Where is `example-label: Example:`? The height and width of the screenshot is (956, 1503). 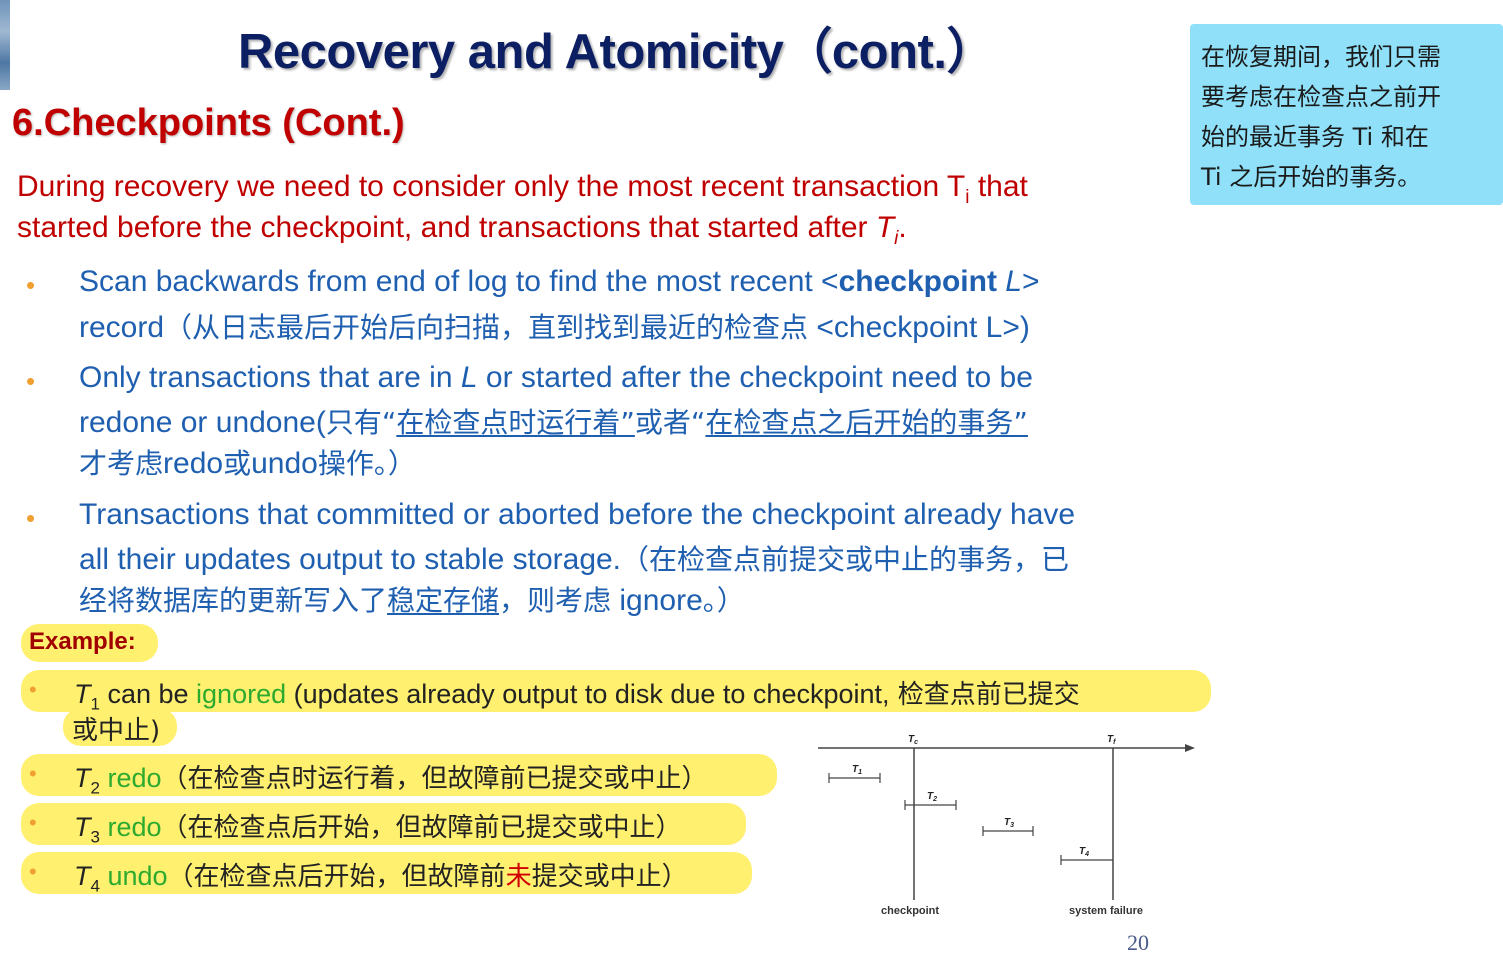 example-label: Example: is located at coordinates (82, 641).